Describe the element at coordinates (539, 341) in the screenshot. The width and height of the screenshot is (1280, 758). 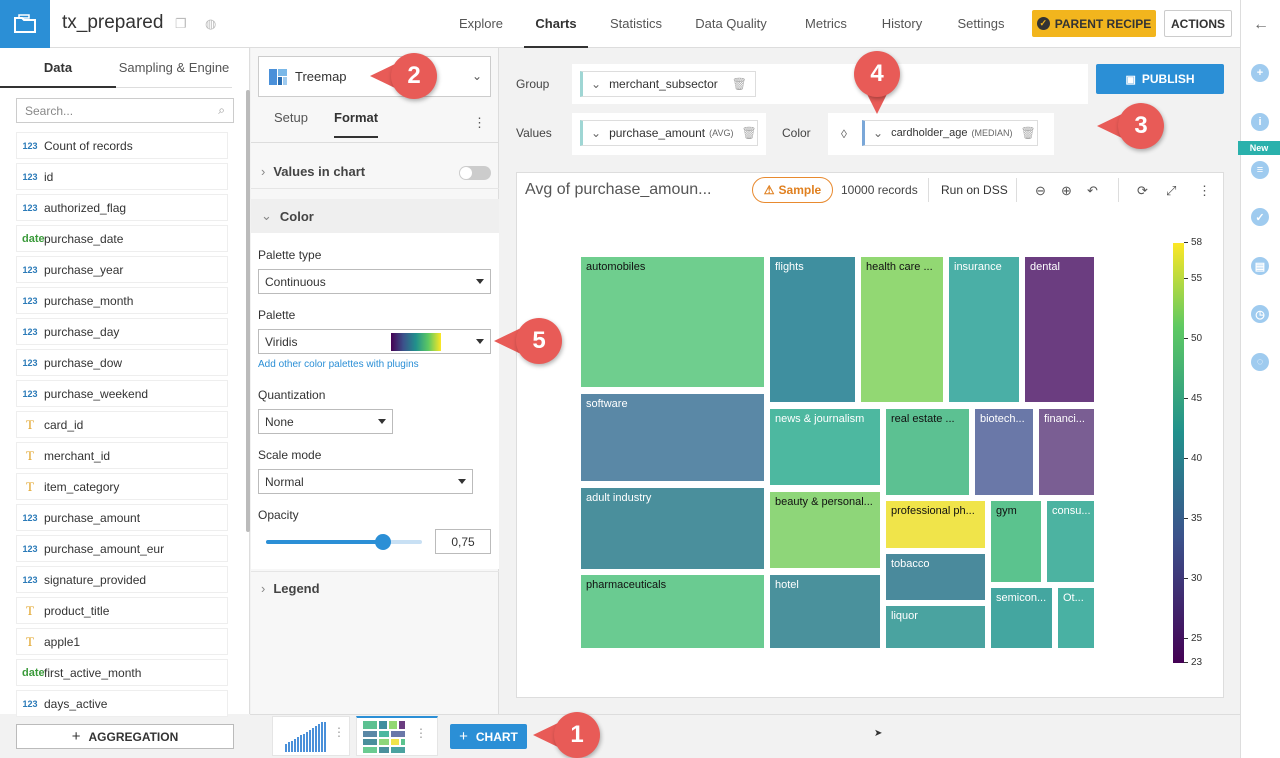
I see `callout-badge-5: 5` at that location.